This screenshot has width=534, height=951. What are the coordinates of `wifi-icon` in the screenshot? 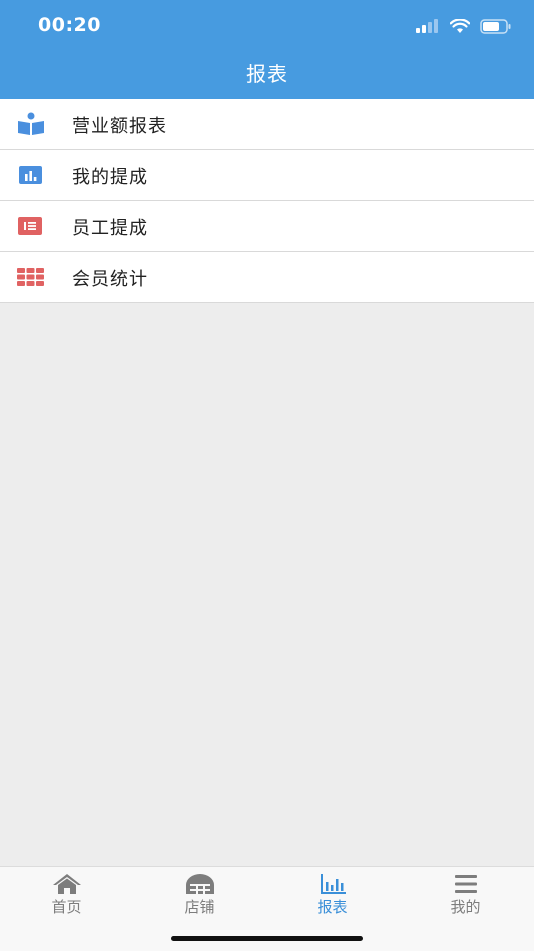 It's located at (460, 25).